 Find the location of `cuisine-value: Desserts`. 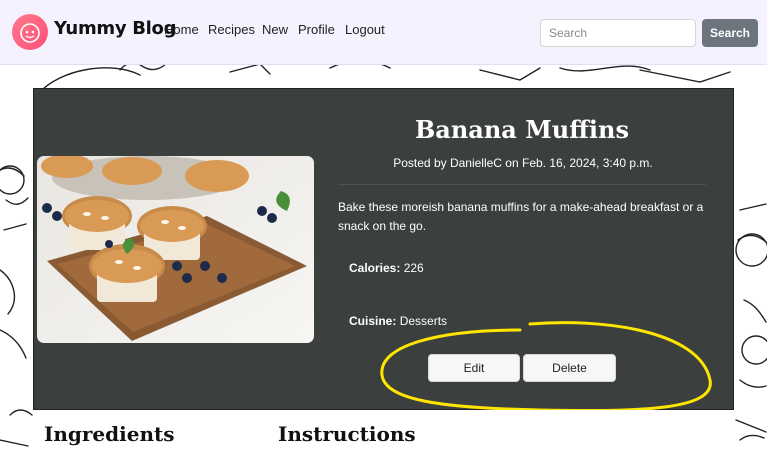

cuisine-value: Desserts is located at coordinates (423, 321).